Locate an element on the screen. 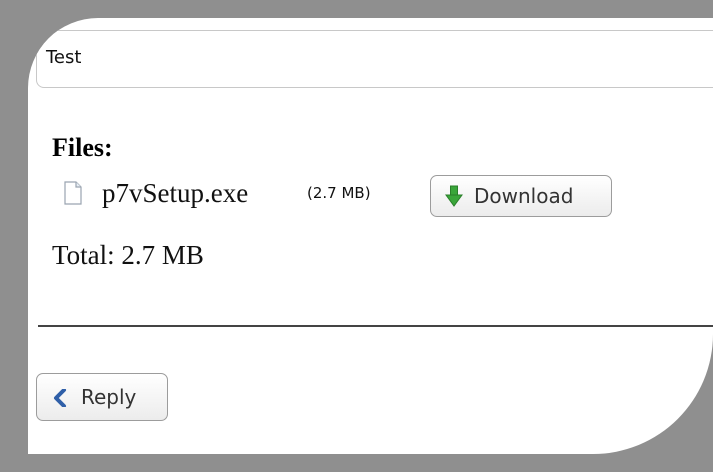 The width and height of the screenshot is (713, 472). divider is located at coordinates (375, 326).